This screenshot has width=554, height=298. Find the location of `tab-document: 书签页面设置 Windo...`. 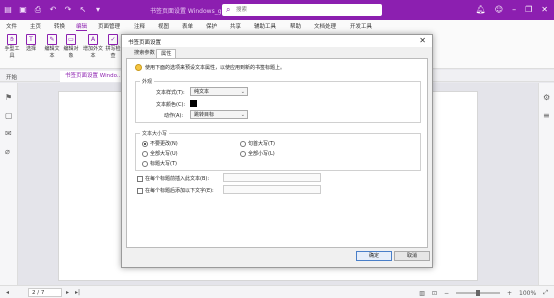

tab-document: 书签页面设置 Windo... is located at coordinates (91, 76).